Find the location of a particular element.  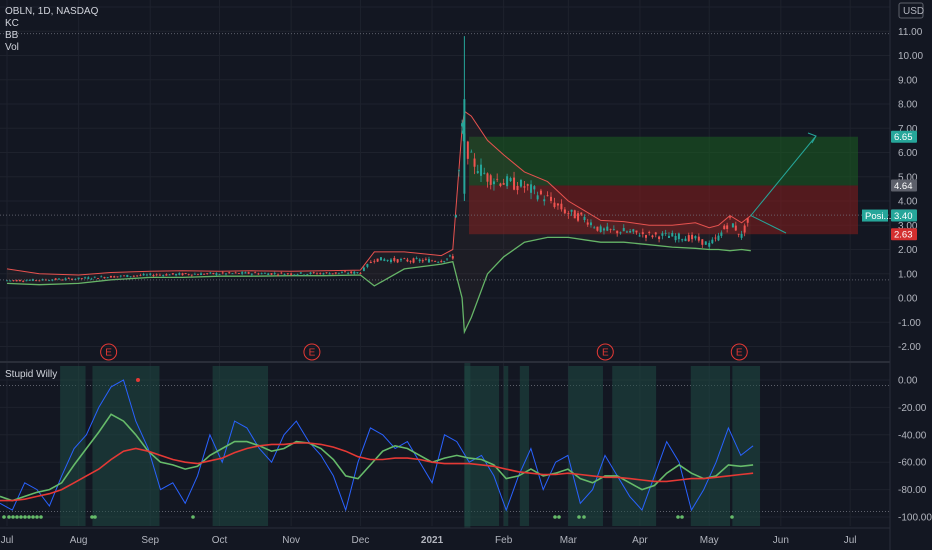

time-tick-label: Oct is located at coordinates (220, 540).